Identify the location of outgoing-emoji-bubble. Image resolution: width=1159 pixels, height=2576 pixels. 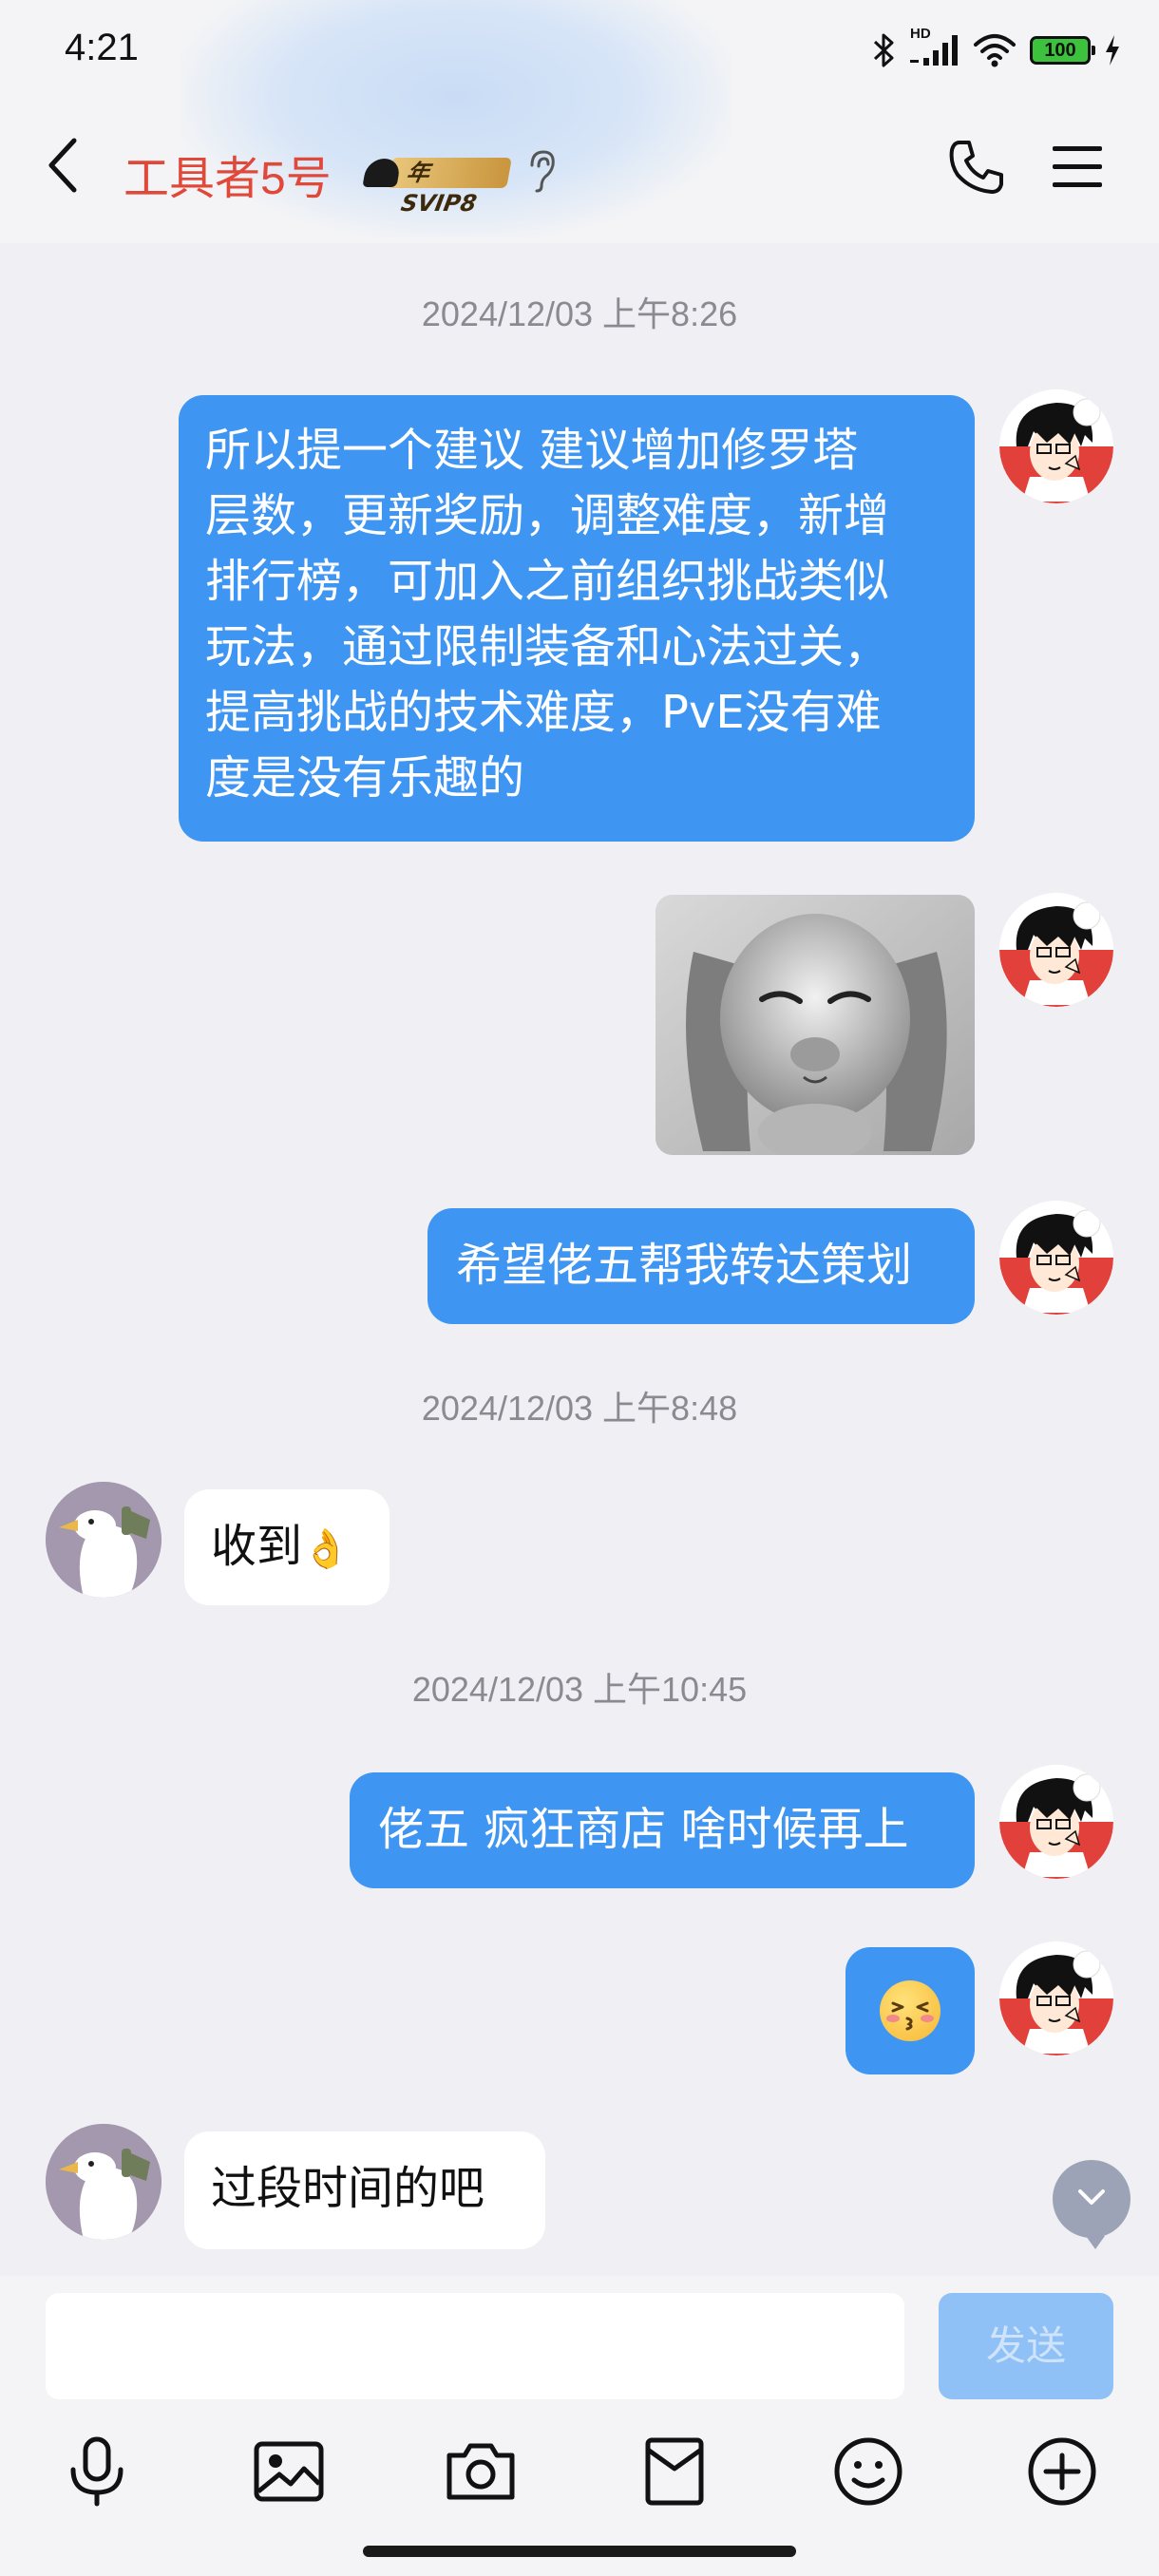
(910, 2010).